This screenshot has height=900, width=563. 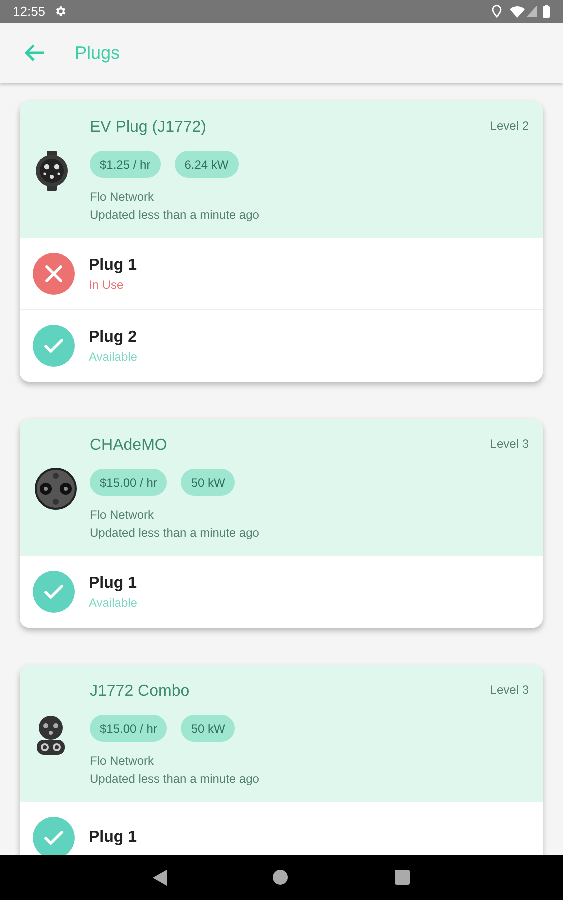 What do you see at coordinates (280, 877) in the screenshot?
I see `home-icon` at bounding box center [280, 877].